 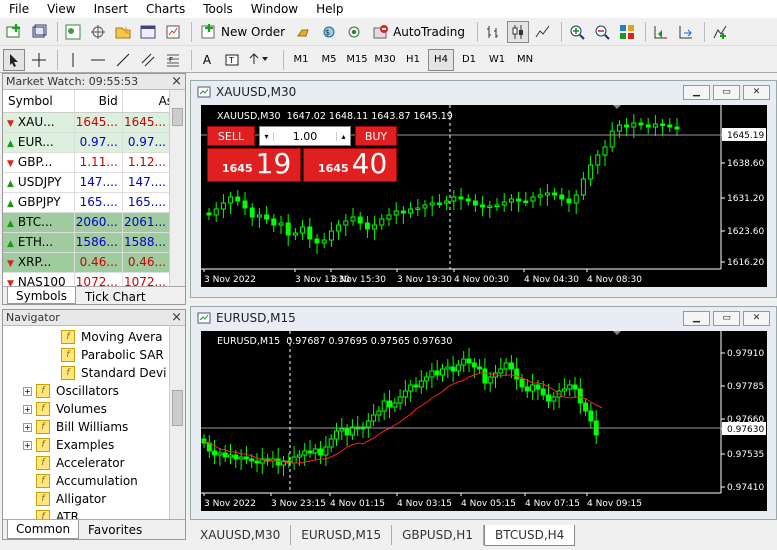 I want to click on navigator-scrollbar, so click(x=177, y=422).